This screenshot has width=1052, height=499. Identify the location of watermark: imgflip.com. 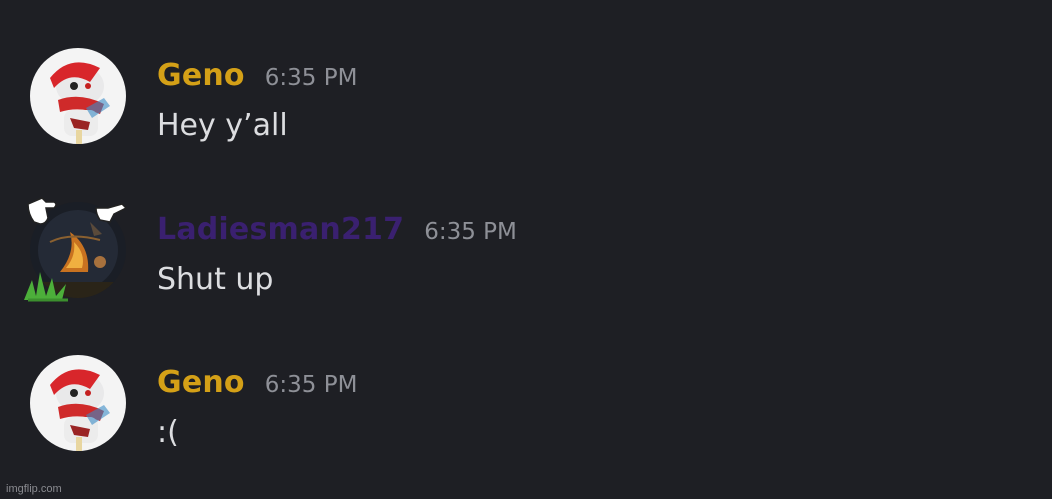
(34, 489).